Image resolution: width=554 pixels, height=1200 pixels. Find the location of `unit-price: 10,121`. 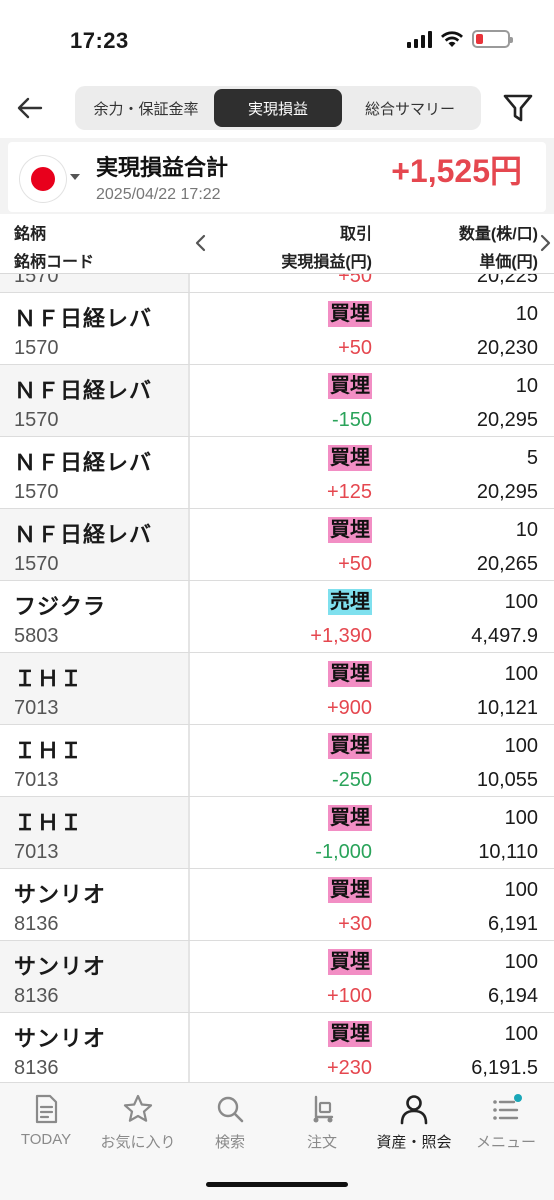

unit-price: 10,121 is located at coordinates (507, 708).